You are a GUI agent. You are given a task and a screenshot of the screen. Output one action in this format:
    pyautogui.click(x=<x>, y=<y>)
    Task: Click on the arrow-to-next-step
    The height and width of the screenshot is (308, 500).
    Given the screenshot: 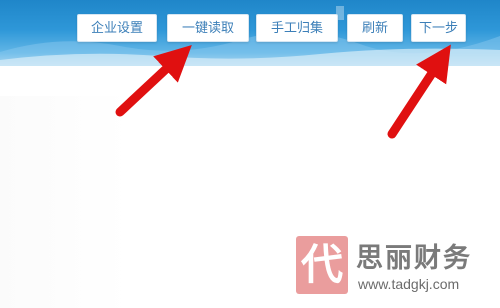 What is the action you would take?
    pyautogui.click(x=419, y=91)
    